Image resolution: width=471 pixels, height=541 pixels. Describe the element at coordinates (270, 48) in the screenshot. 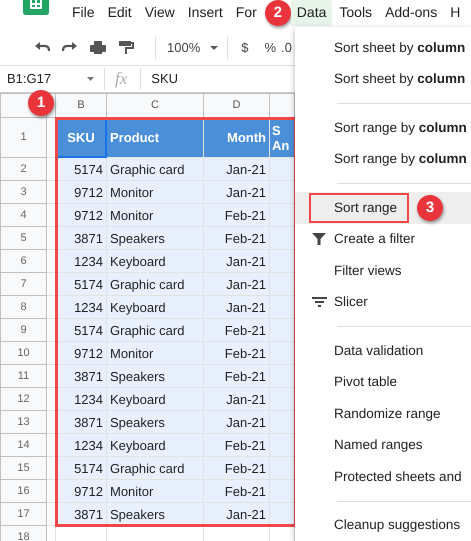

I see `percent-format: %` at that location.